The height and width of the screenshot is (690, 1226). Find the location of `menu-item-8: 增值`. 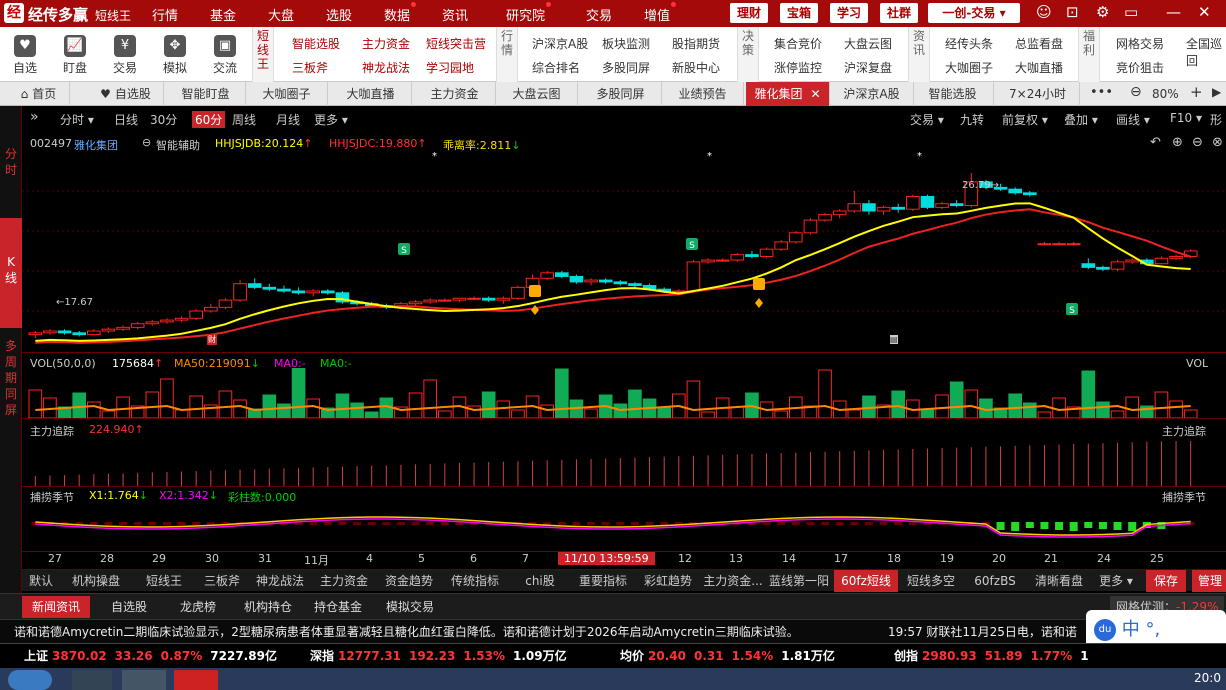

menu-item-8: 增值 is located at coordinates (660, 13).